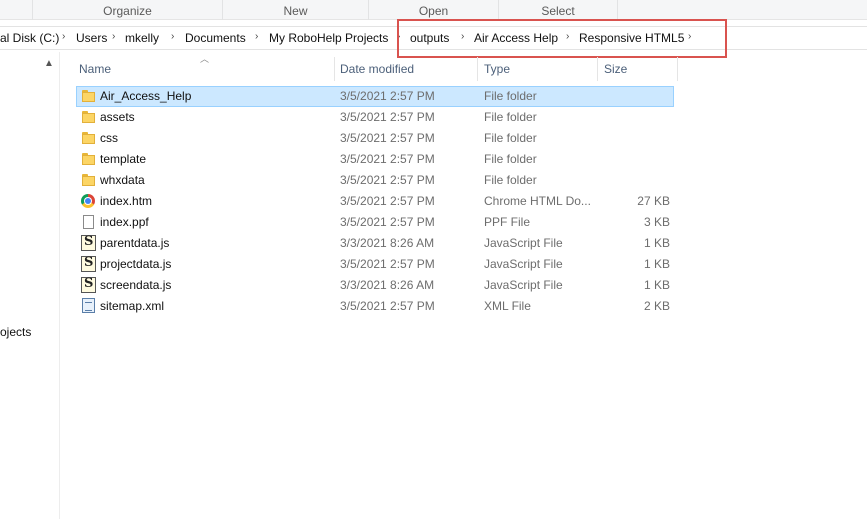 This screenshot has width=867, height=519. Describe the element at coordinates (146, 96) in the screenshot. I see `file-name: Air_Access_Help` at that location.